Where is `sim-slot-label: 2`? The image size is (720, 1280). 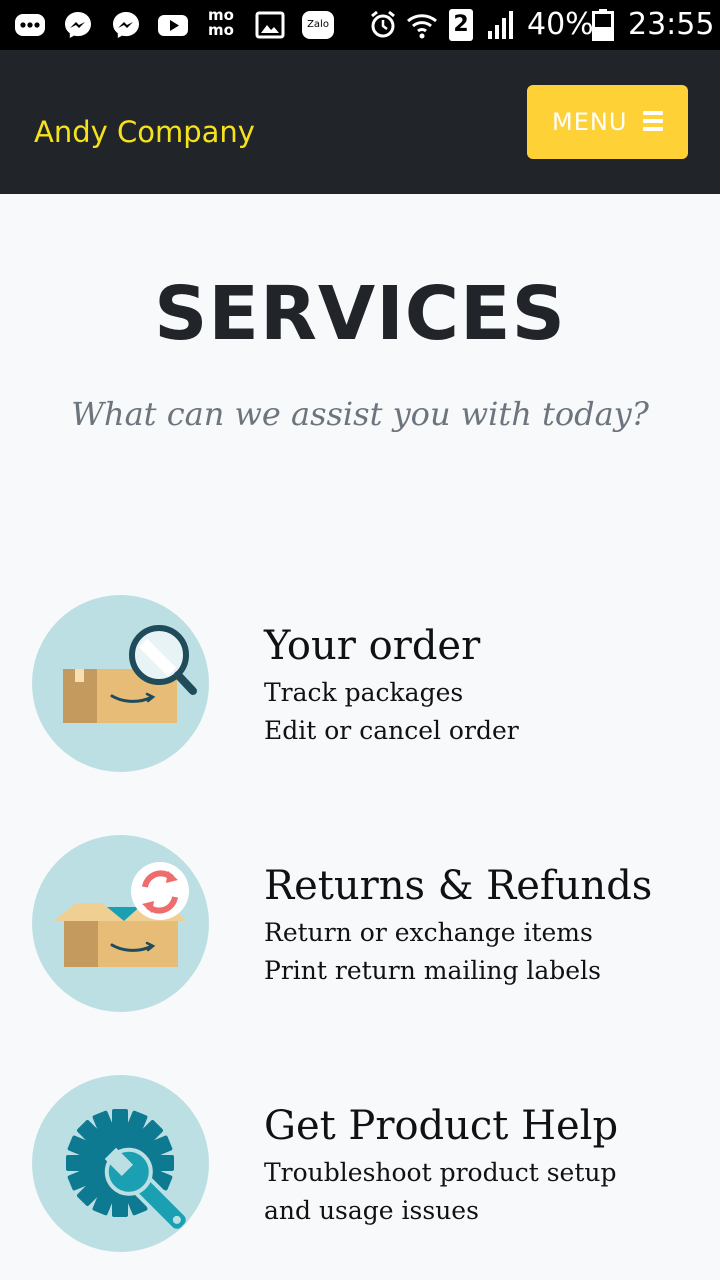
sim-slot-label: 2 is located at coordinates (461, 24).